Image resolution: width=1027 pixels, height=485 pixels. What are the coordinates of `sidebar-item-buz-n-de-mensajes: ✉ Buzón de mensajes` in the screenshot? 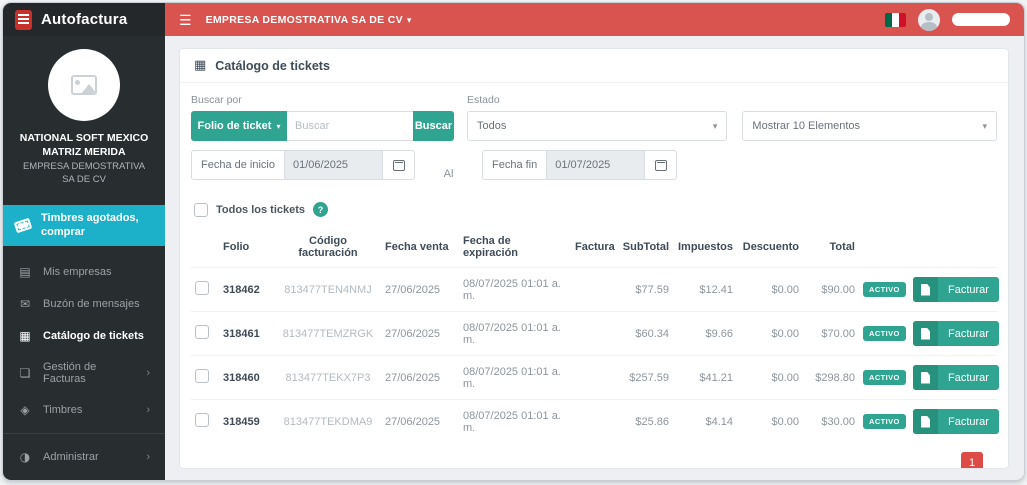 It's located at (84, 304).